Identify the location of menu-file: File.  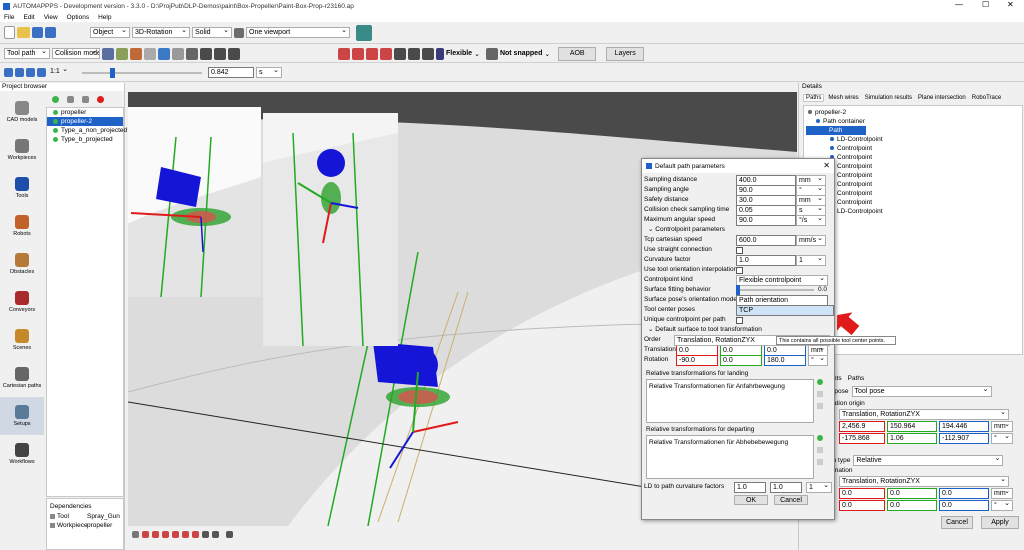
(9, 17).